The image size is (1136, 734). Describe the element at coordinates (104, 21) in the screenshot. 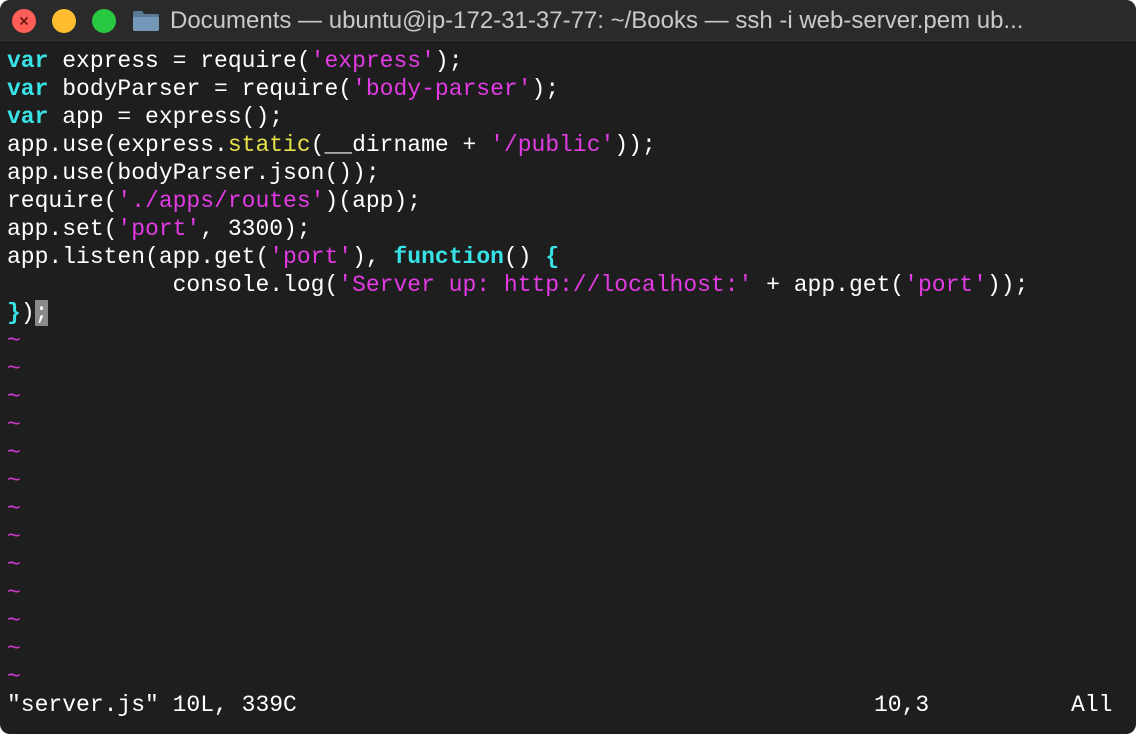

I see `zoom-button` at that location.